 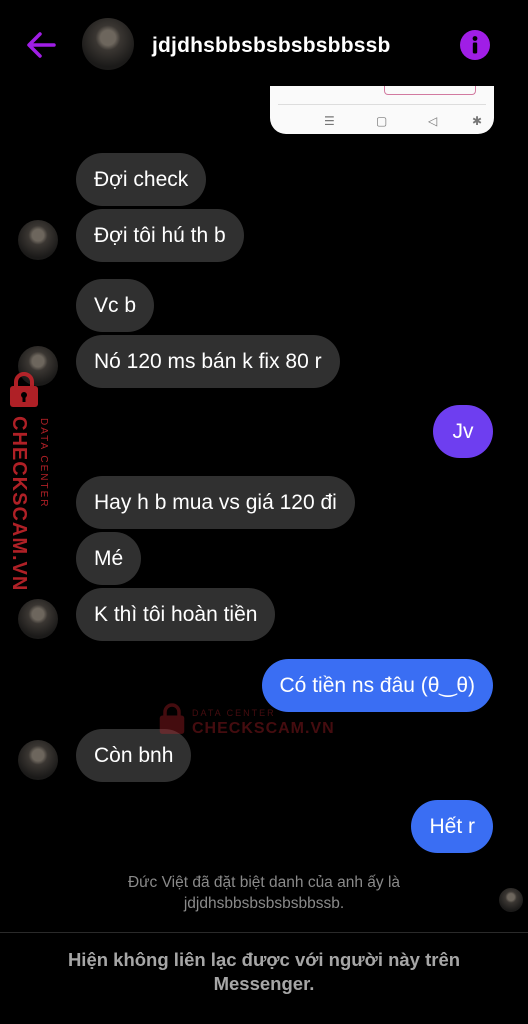 I want to click on chat-header: jdjdhsbbsbsbsbsbbssb, so click(x=264, y=45).